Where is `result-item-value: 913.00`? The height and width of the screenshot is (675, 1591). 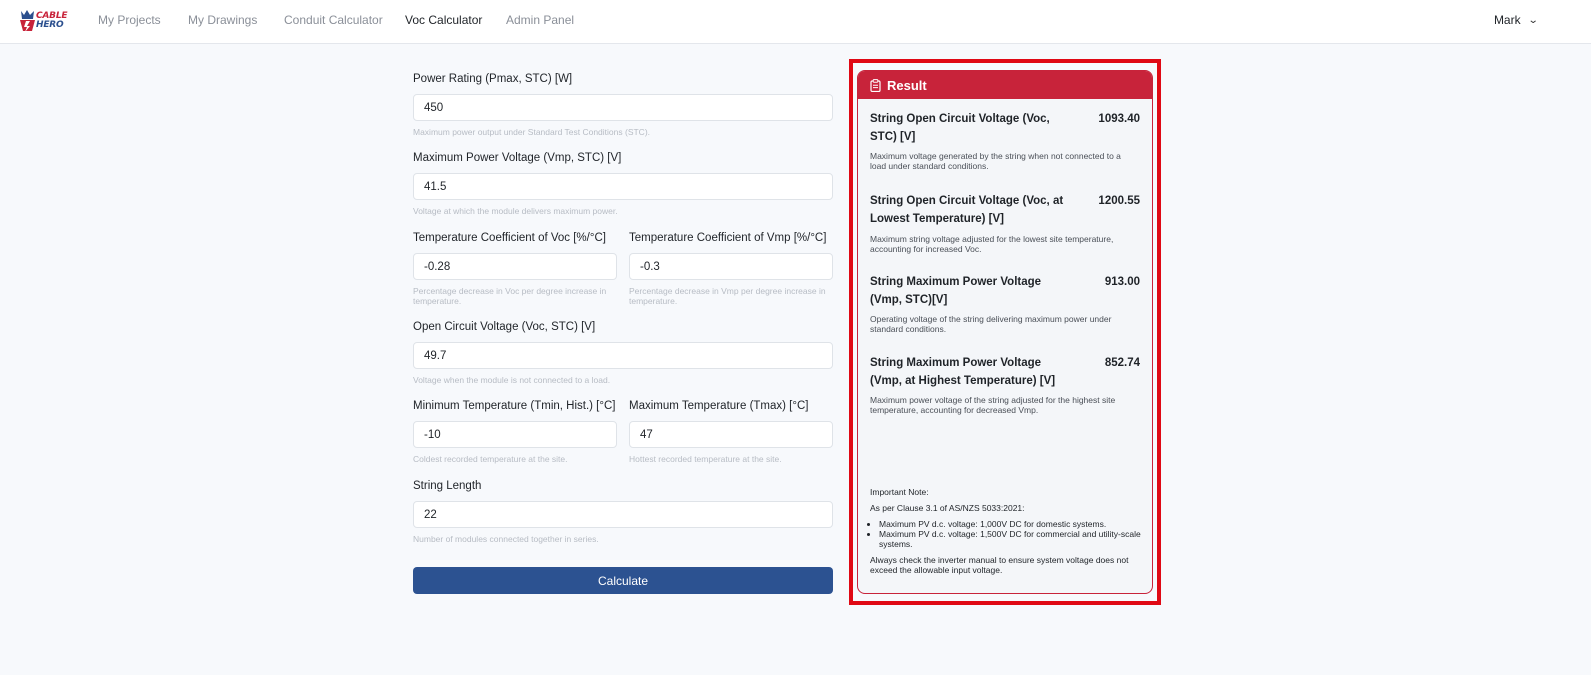
result-item-value: 913.00 is located at coordinates (1122, 282).